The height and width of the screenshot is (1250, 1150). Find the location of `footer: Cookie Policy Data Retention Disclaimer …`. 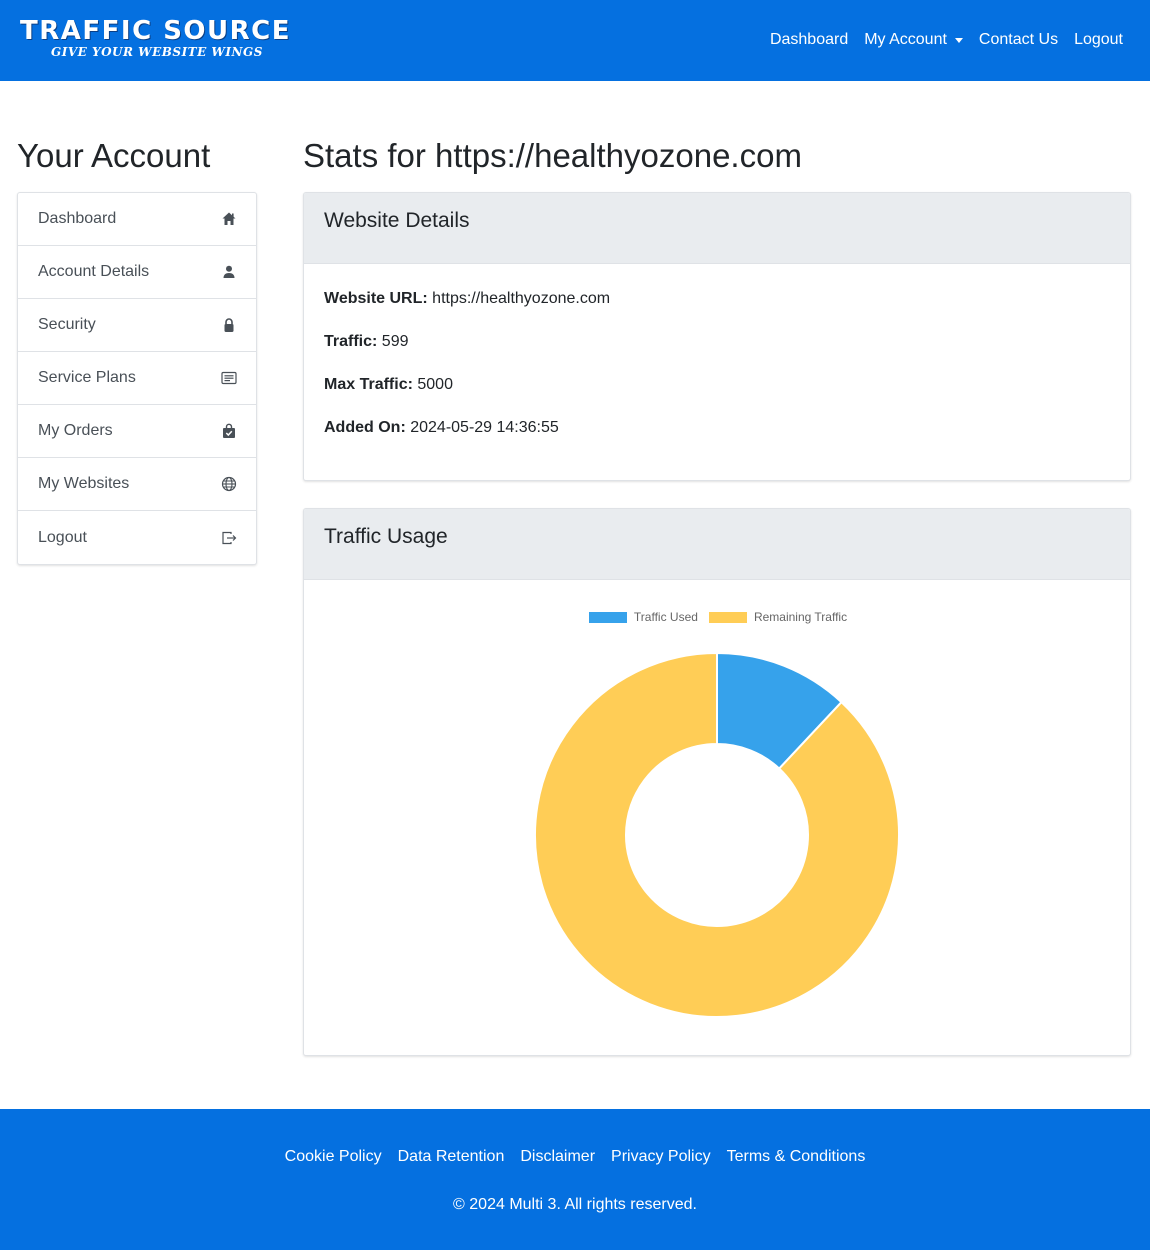

footer: Cookie Policy Data Retention Disclaimer … is located at coordinates (575, 1179).